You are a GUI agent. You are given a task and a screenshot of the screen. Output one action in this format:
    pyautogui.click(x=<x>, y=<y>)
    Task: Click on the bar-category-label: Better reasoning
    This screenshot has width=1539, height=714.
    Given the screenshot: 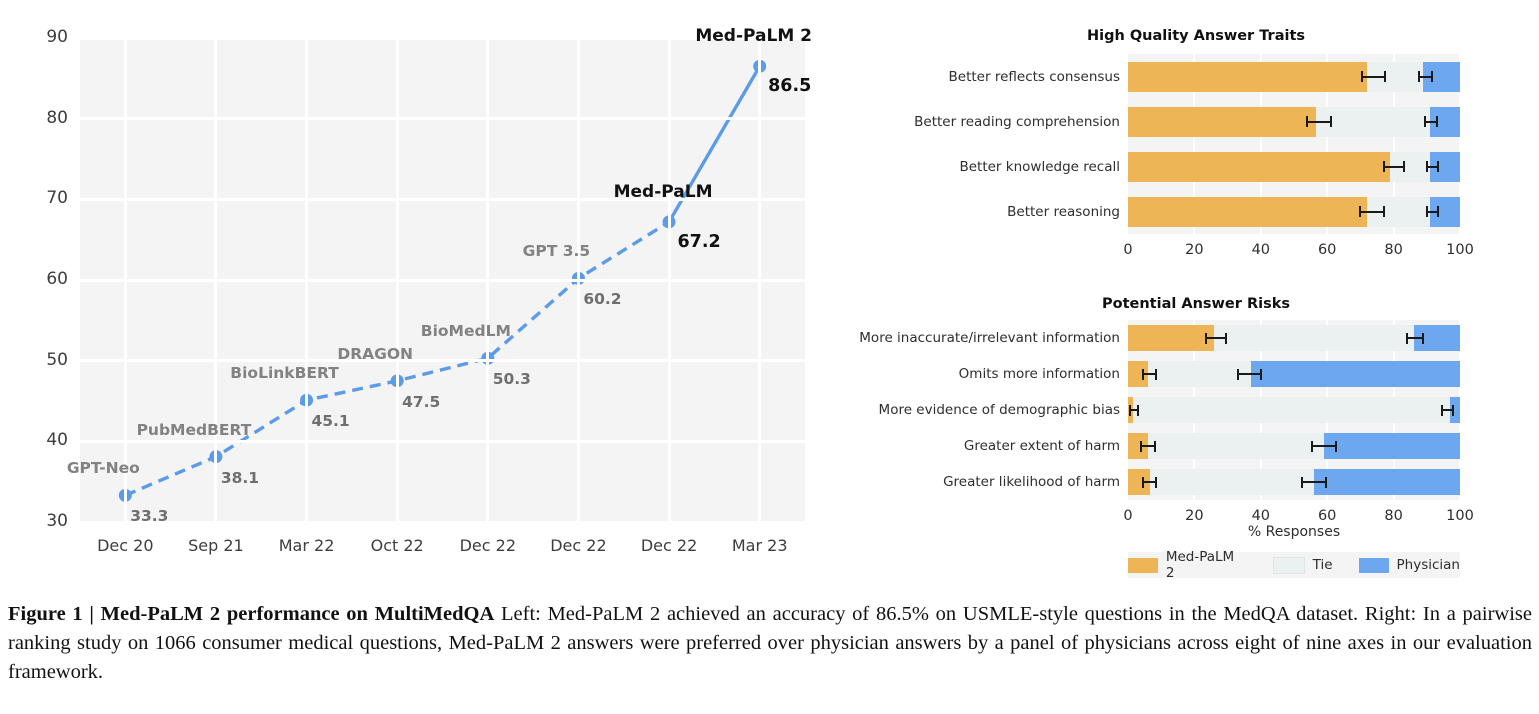 What is the action you would take?
    pyautogui.click(x=1063, y=211)
    